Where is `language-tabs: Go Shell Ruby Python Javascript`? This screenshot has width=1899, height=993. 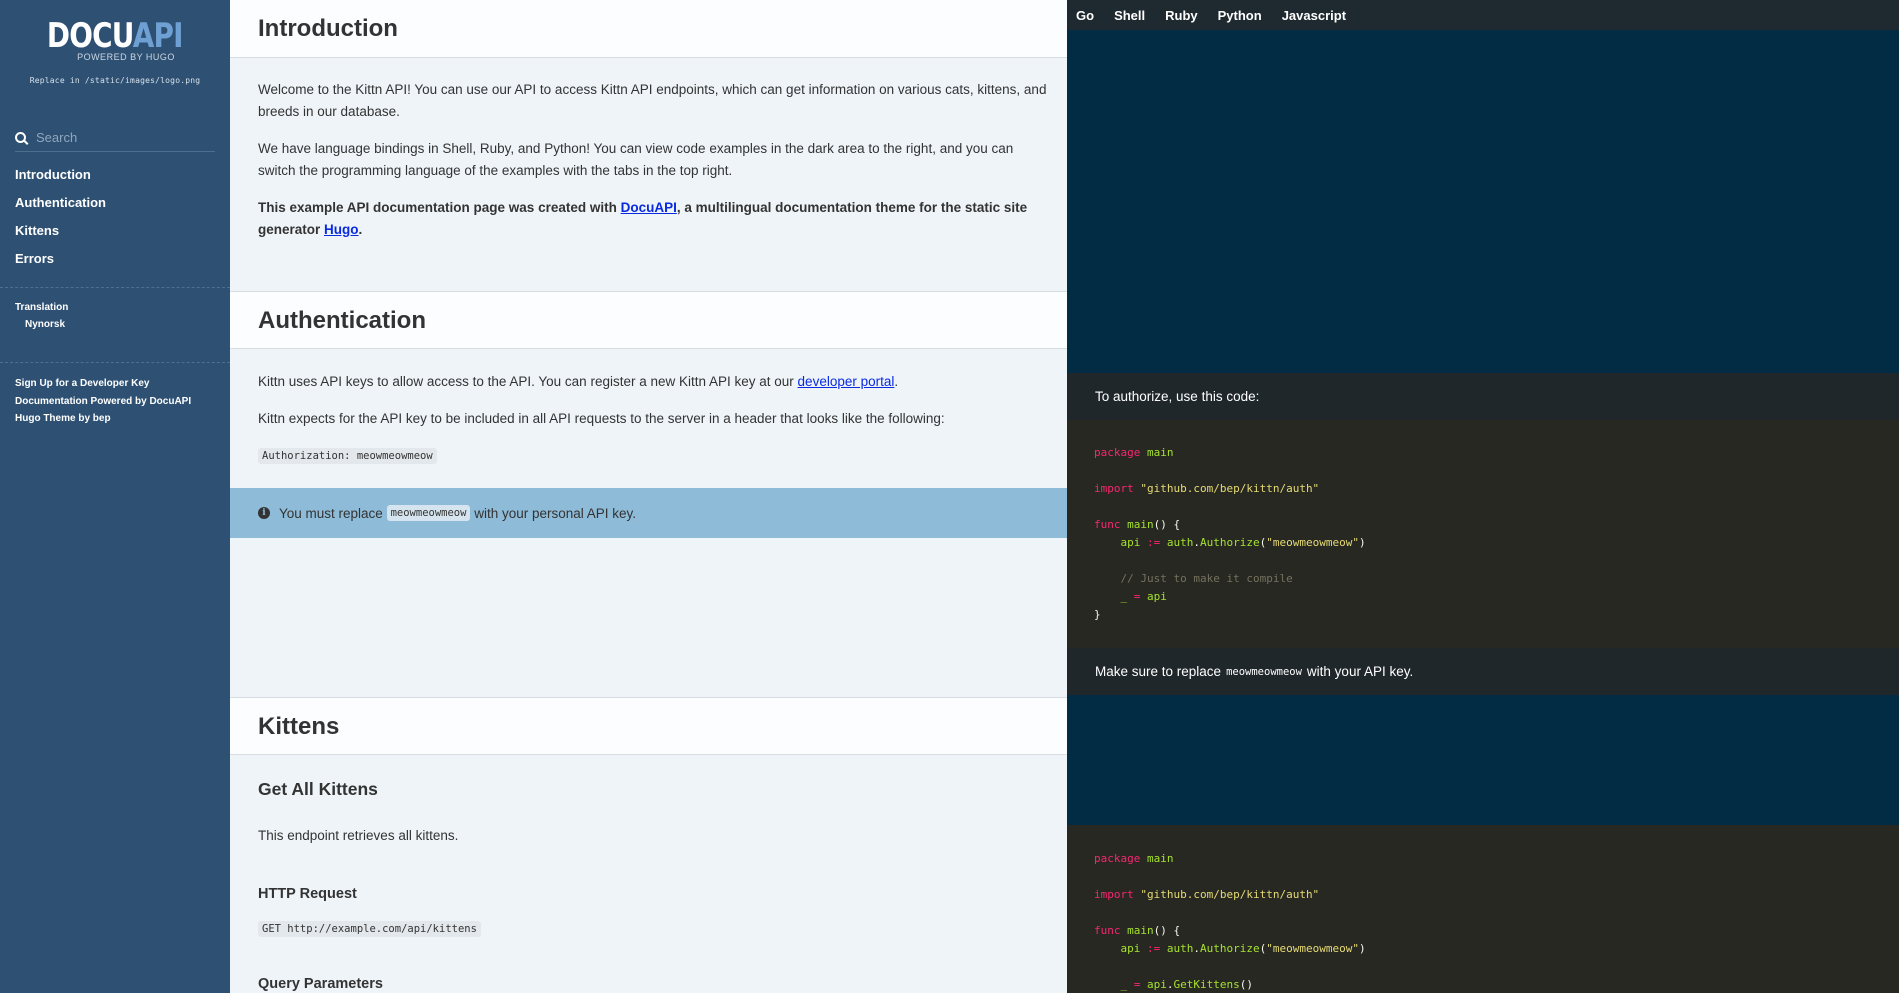
language-tabs: Go Shell Ruby Python Javascript is located at coordinates (1483, 15).